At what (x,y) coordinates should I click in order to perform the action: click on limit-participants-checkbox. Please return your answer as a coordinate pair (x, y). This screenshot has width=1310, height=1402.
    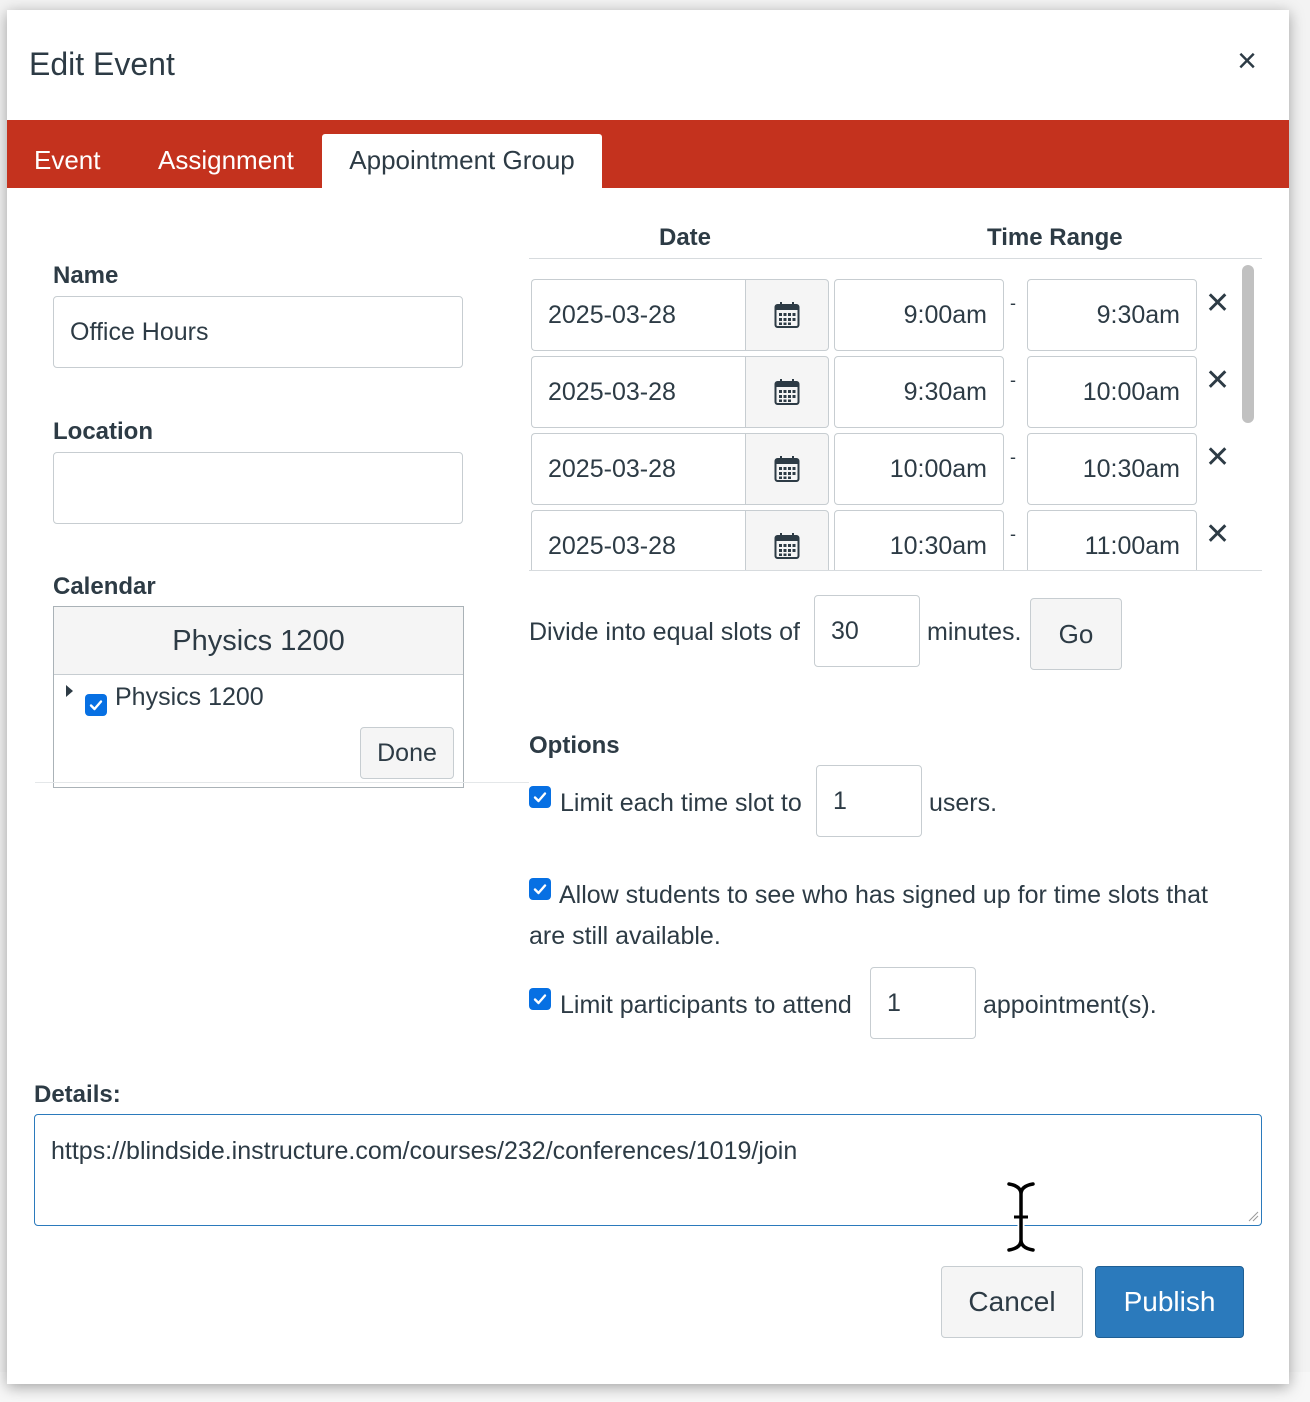
    Looking at the image, I should click on (540, 999).